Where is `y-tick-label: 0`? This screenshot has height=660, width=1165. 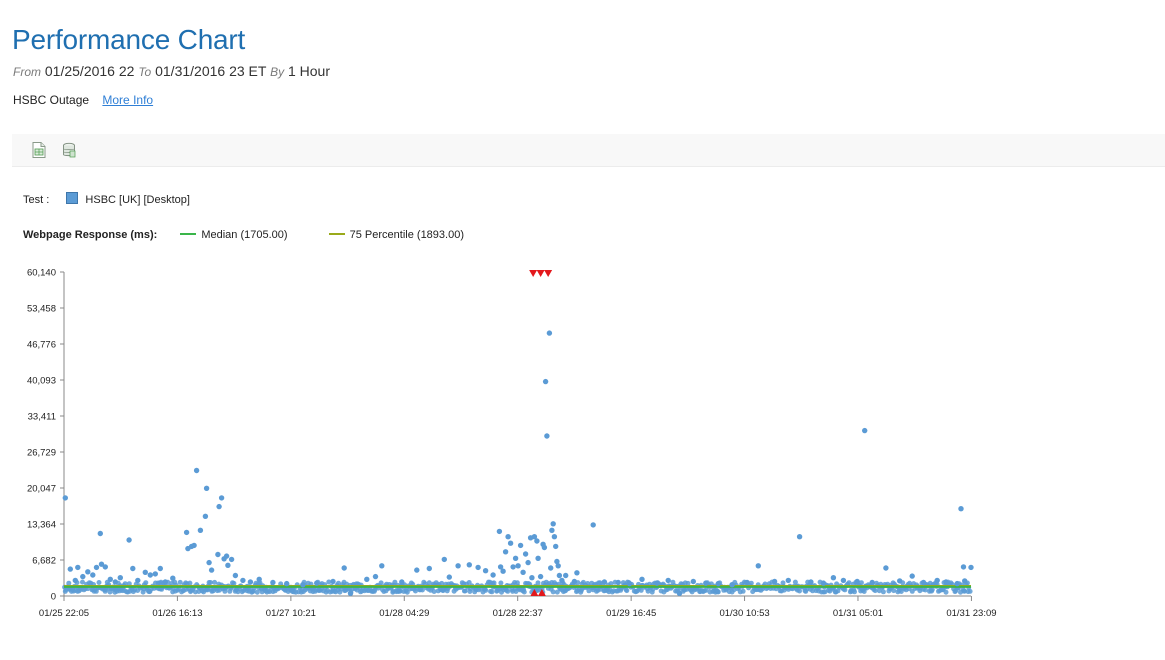
y-tick-label: 0 is located at coordinates (53, 597).